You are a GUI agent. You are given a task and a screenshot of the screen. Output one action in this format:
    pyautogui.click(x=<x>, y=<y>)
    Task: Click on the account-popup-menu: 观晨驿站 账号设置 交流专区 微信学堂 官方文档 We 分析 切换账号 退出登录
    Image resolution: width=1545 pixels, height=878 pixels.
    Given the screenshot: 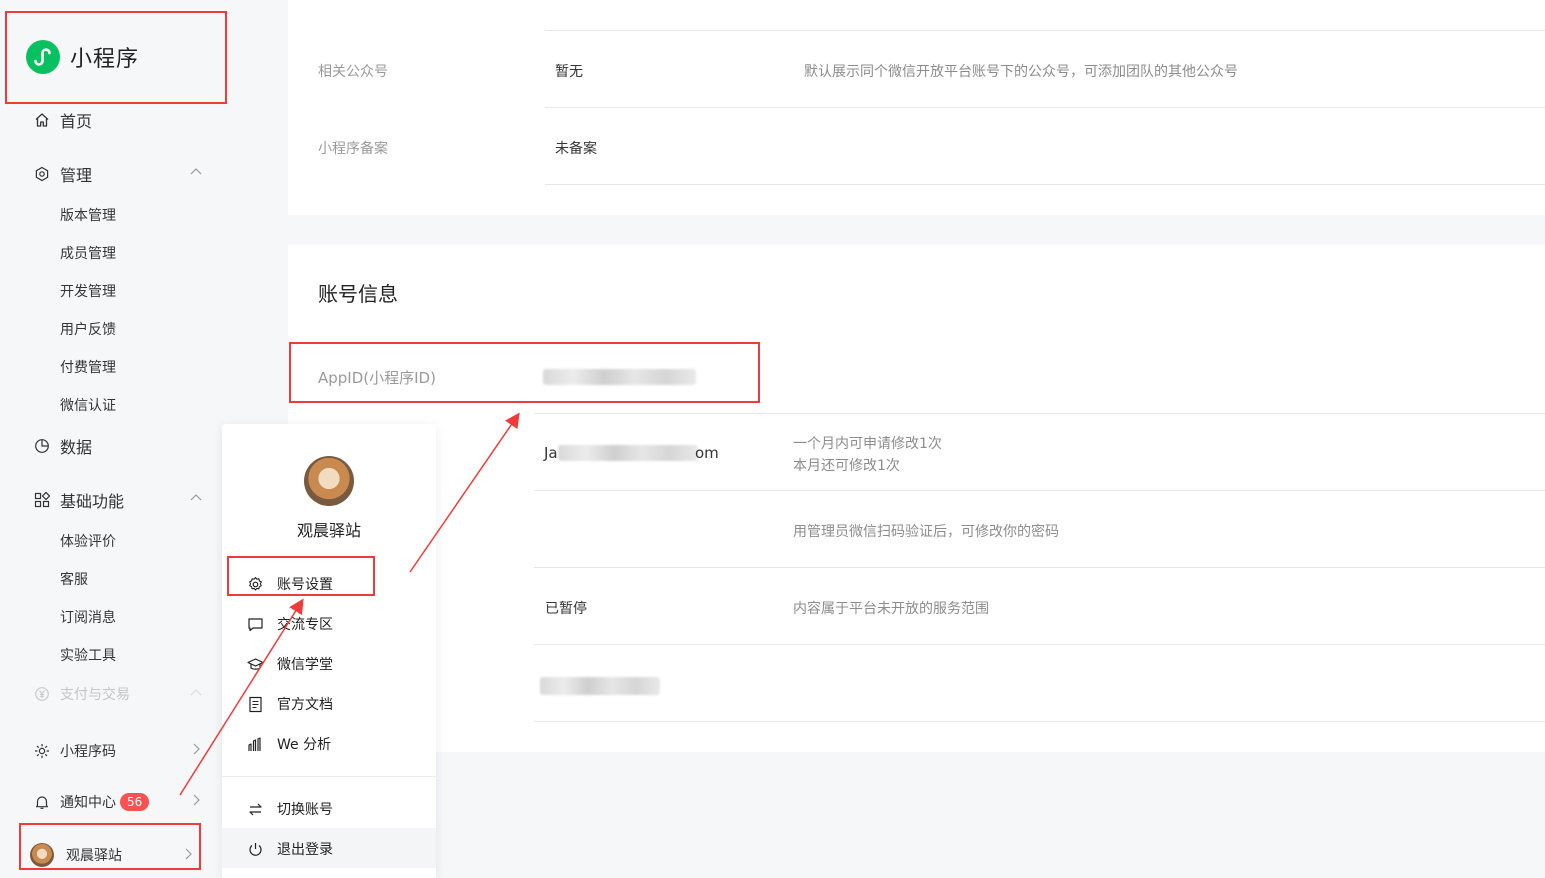 What is the action you would take?
    pyautogui.click(x=329, y=651)
    